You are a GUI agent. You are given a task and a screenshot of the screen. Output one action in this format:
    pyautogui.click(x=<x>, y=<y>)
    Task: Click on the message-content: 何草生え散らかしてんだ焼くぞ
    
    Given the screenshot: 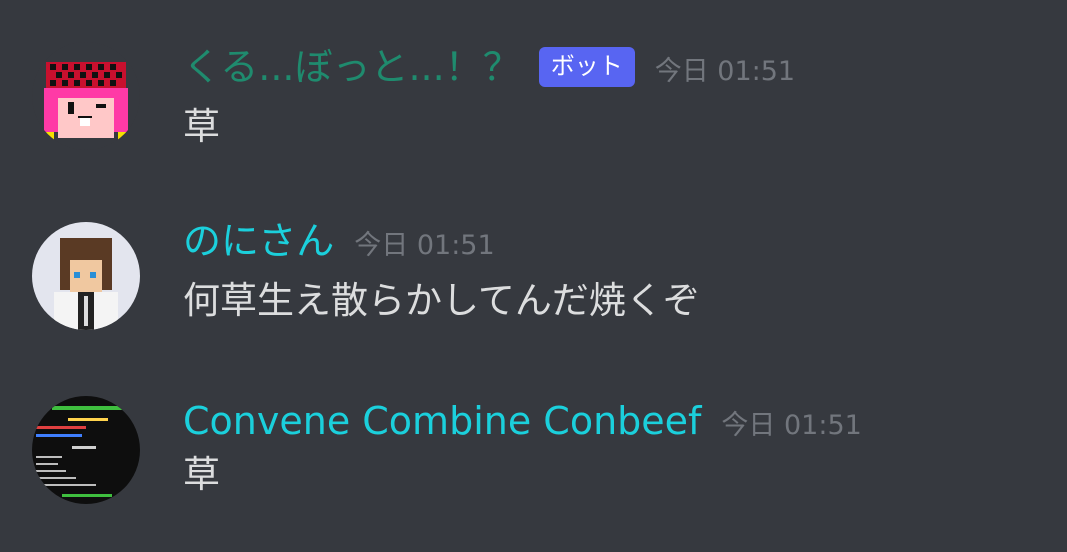 What is the action you would take?
    pyautogui.click(x=441, y=300)
    